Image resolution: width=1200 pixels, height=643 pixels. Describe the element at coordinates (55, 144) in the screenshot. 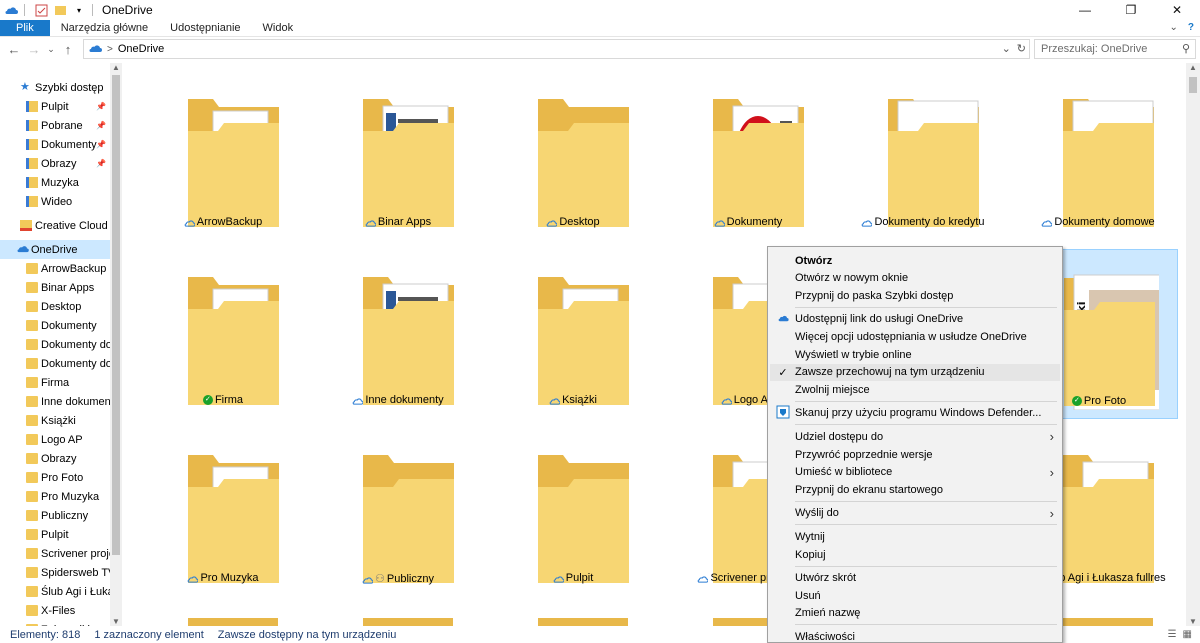

I see `sidebar-item: Dokumenty 📌` at that location.